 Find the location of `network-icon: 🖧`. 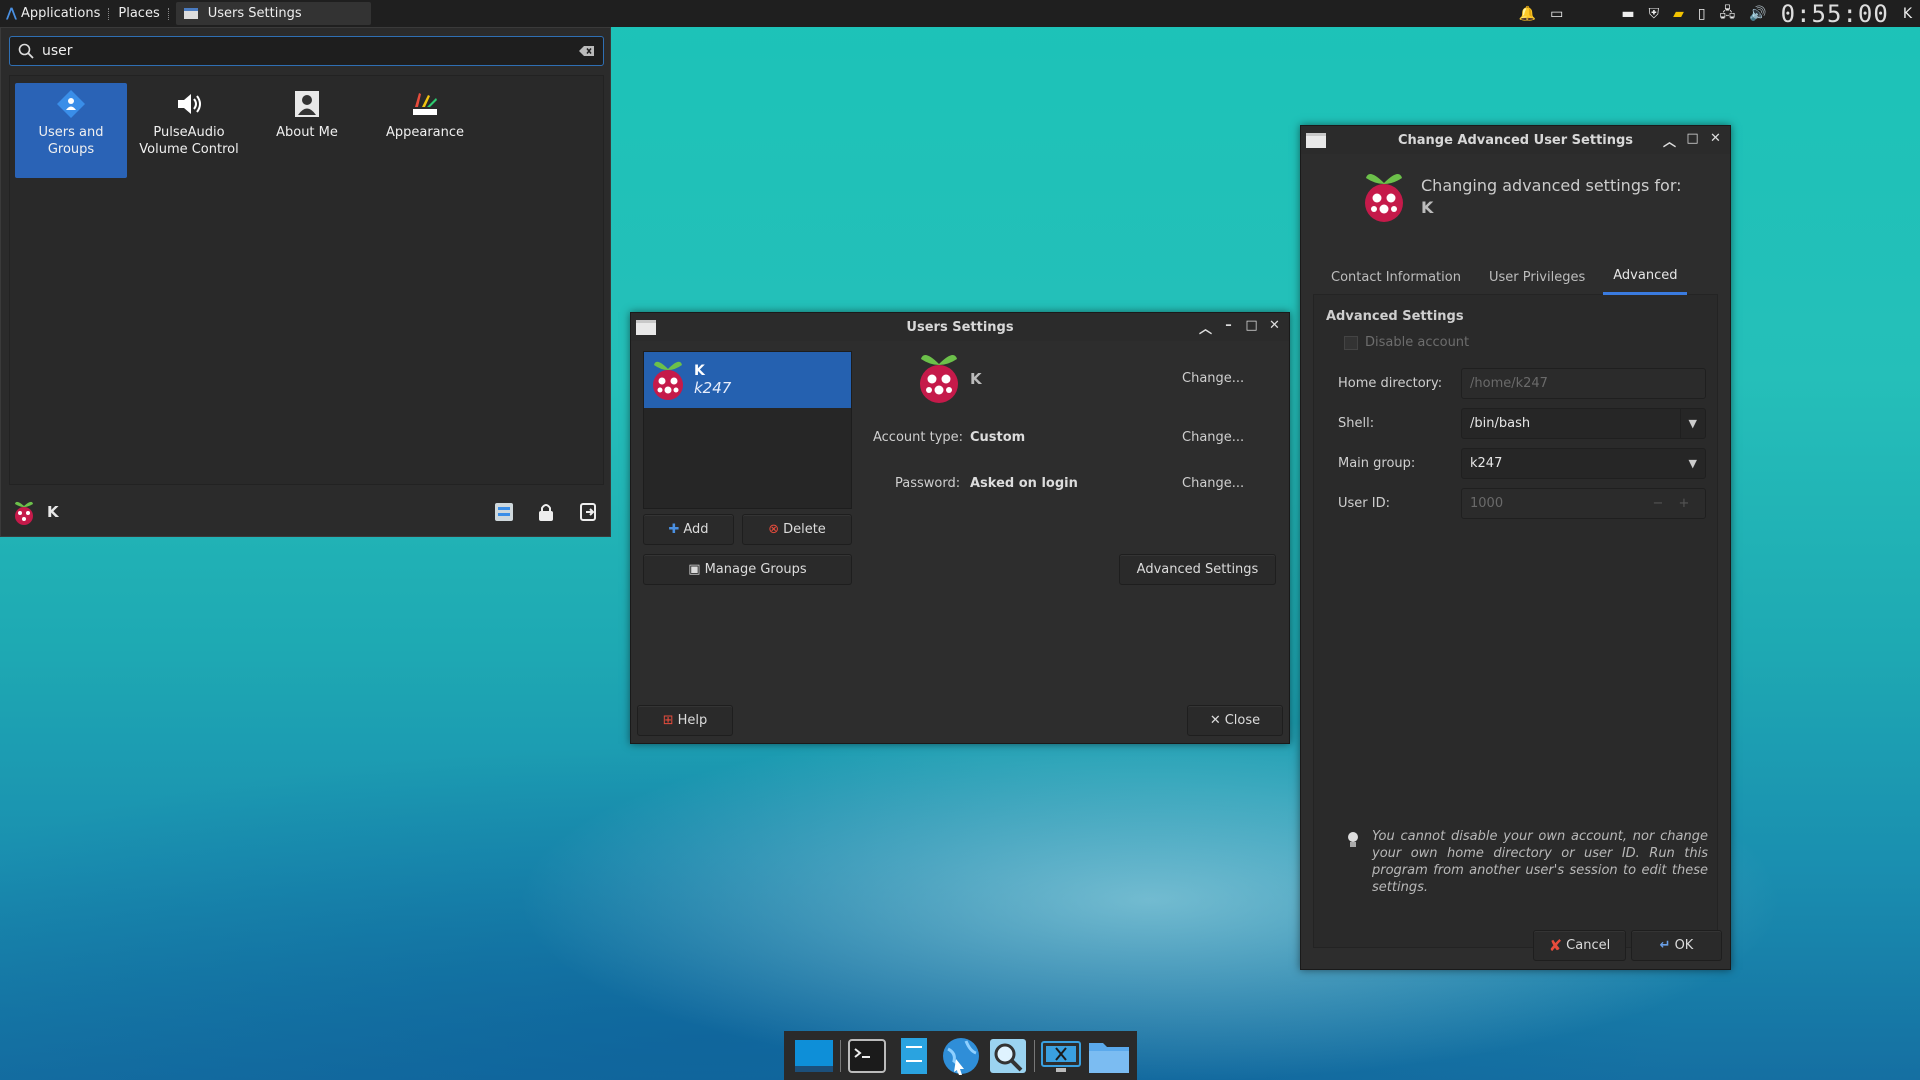

network-icon: 🖧 is located at coordinates (1728, 14).